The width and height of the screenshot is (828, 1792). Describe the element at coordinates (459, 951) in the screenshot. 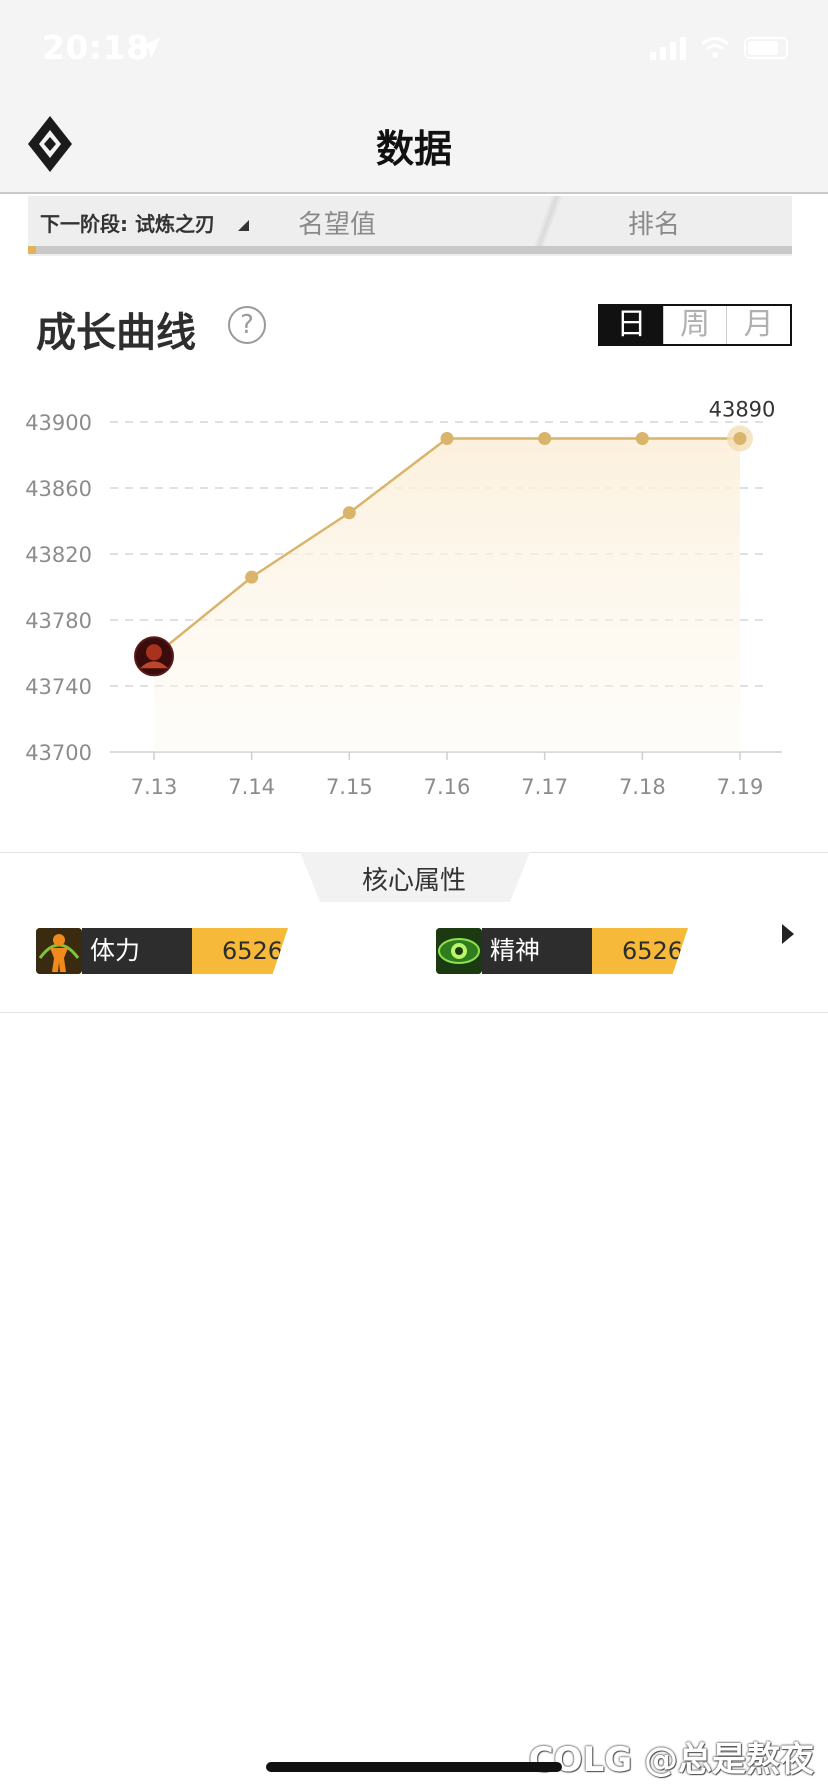

I see `spirit-eye-icon` at that location.